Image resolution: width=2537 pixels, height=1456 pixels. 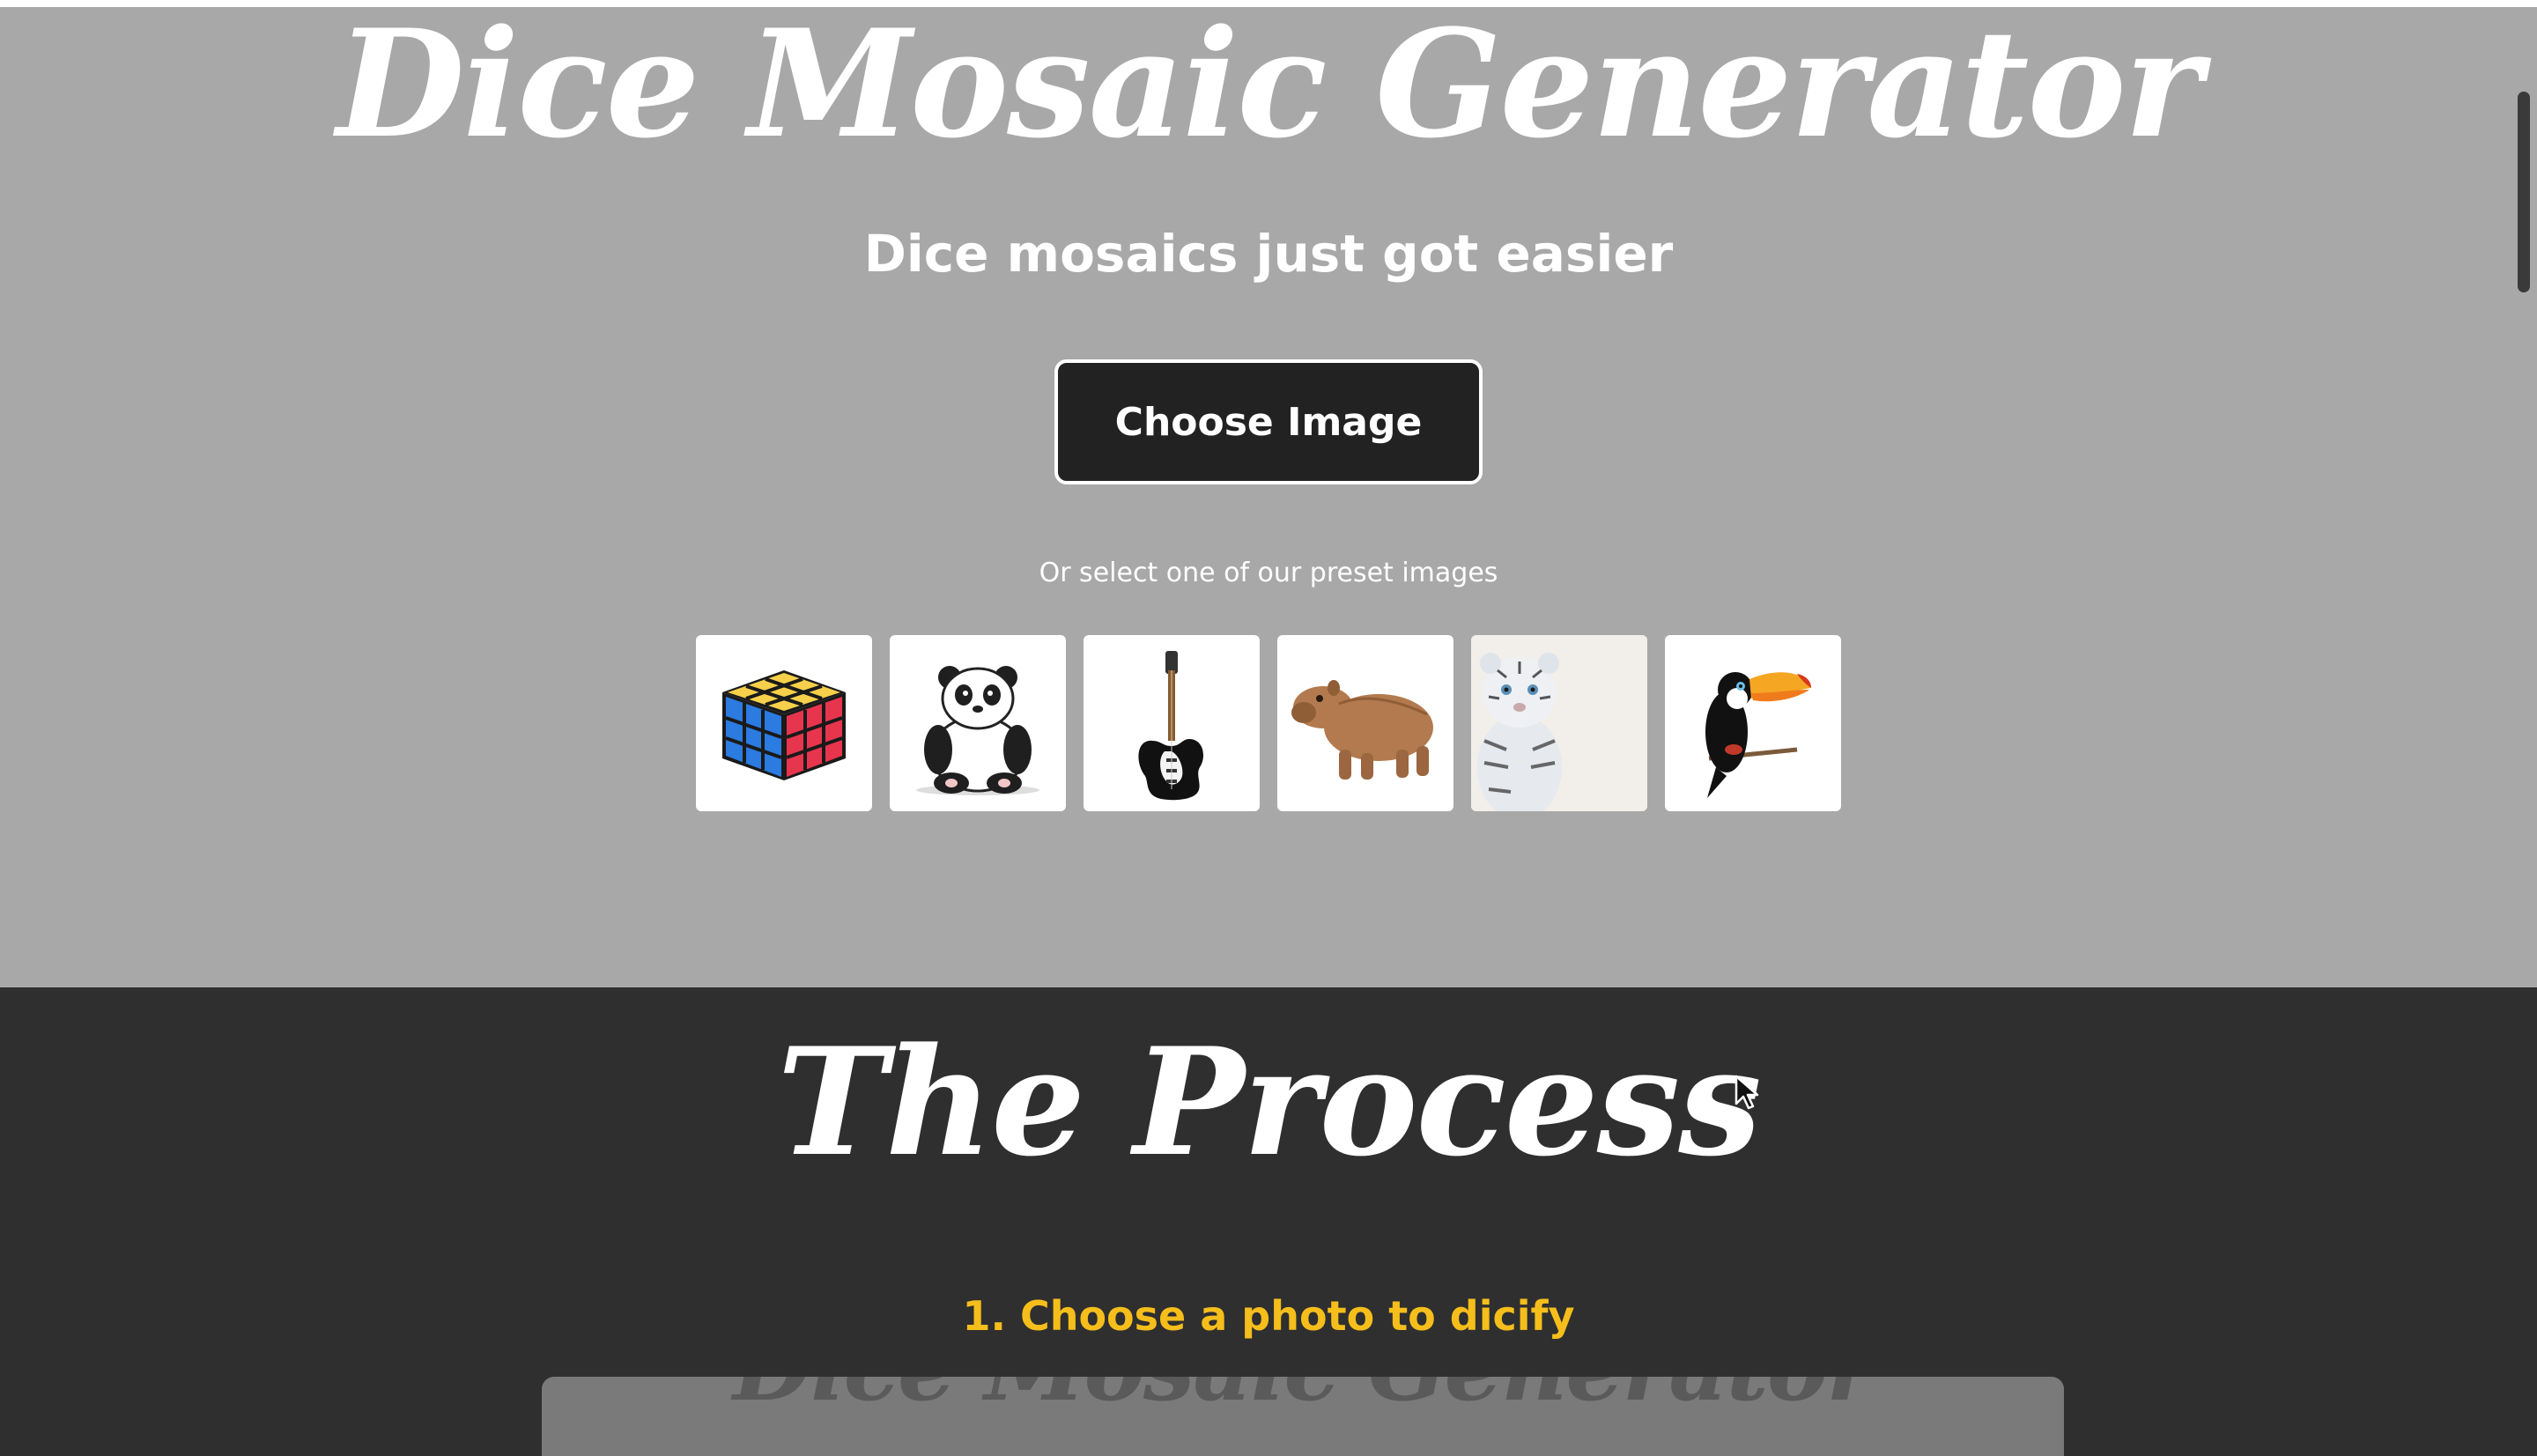 I want to click on guitar-icon, so click(x=1171, y=726).